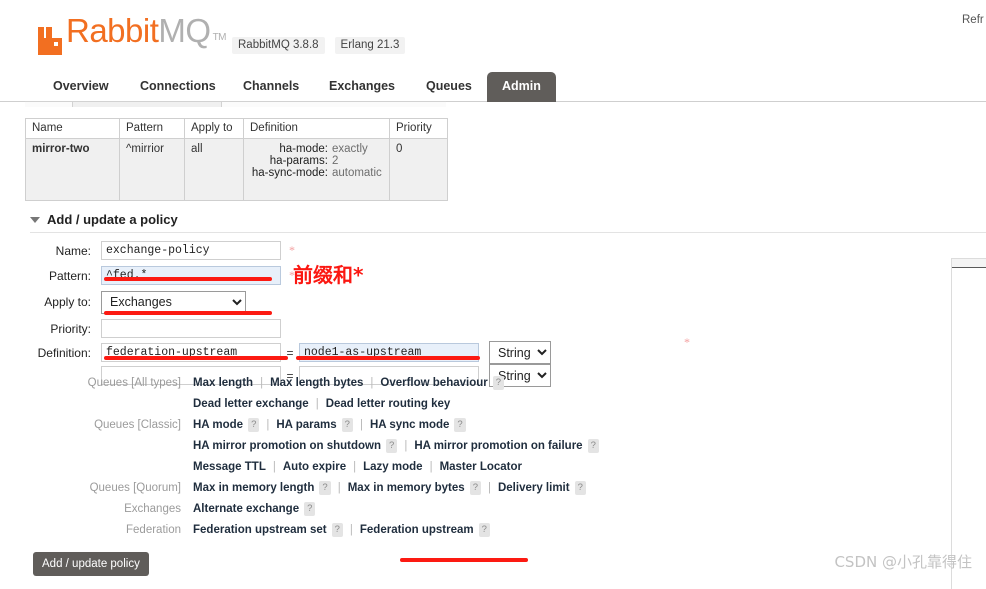 Image resolution: width=986 pixels, height=589 pixels. I want to click on annotation-underline-definition-value, so click(388, 358).